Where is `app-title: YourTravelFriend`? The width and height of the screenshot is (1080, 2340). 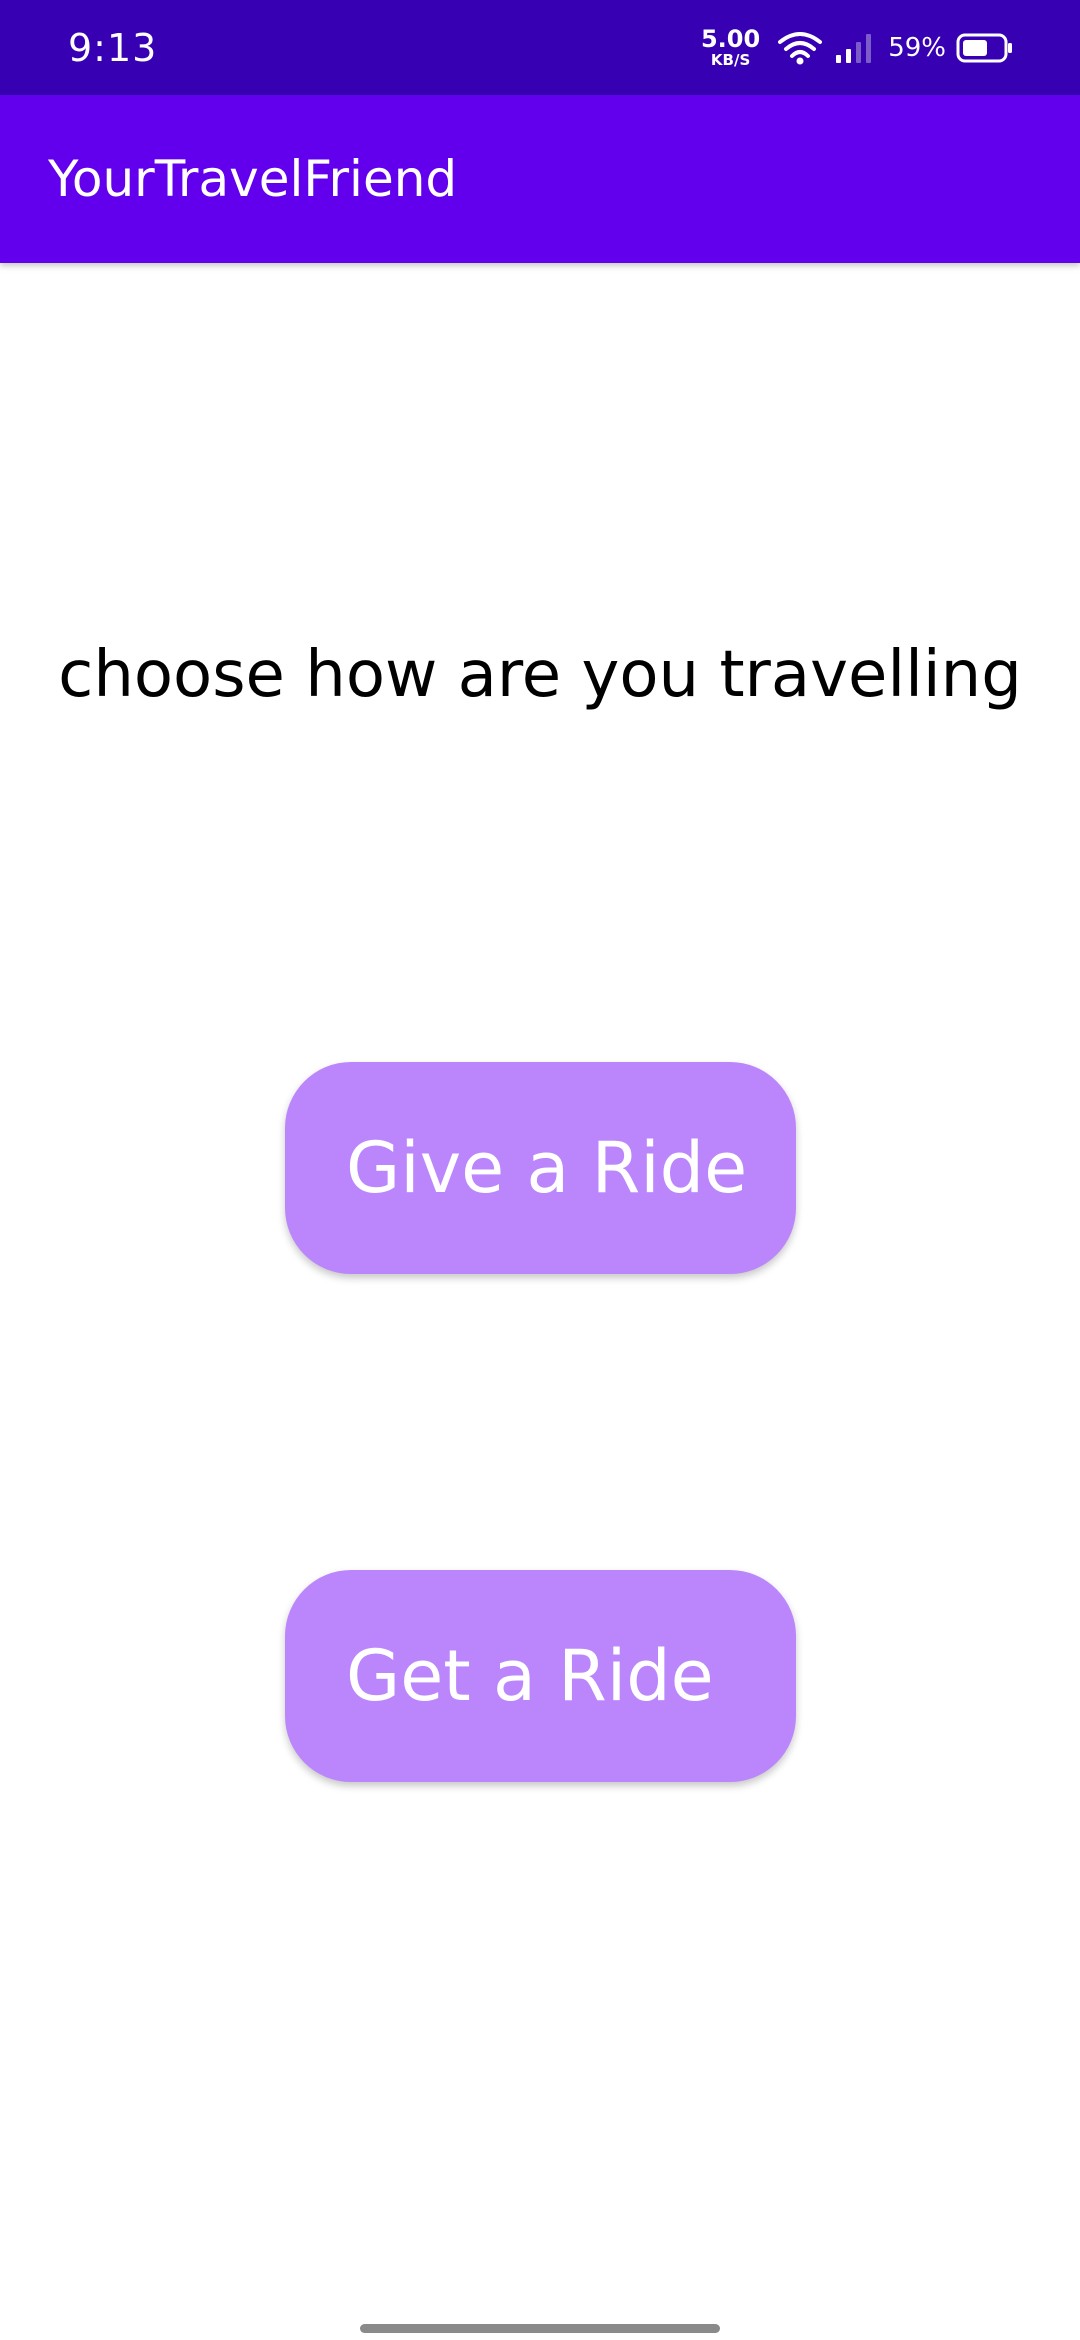
app-title: YourTravelFriend is located at coordinates (253, 179).